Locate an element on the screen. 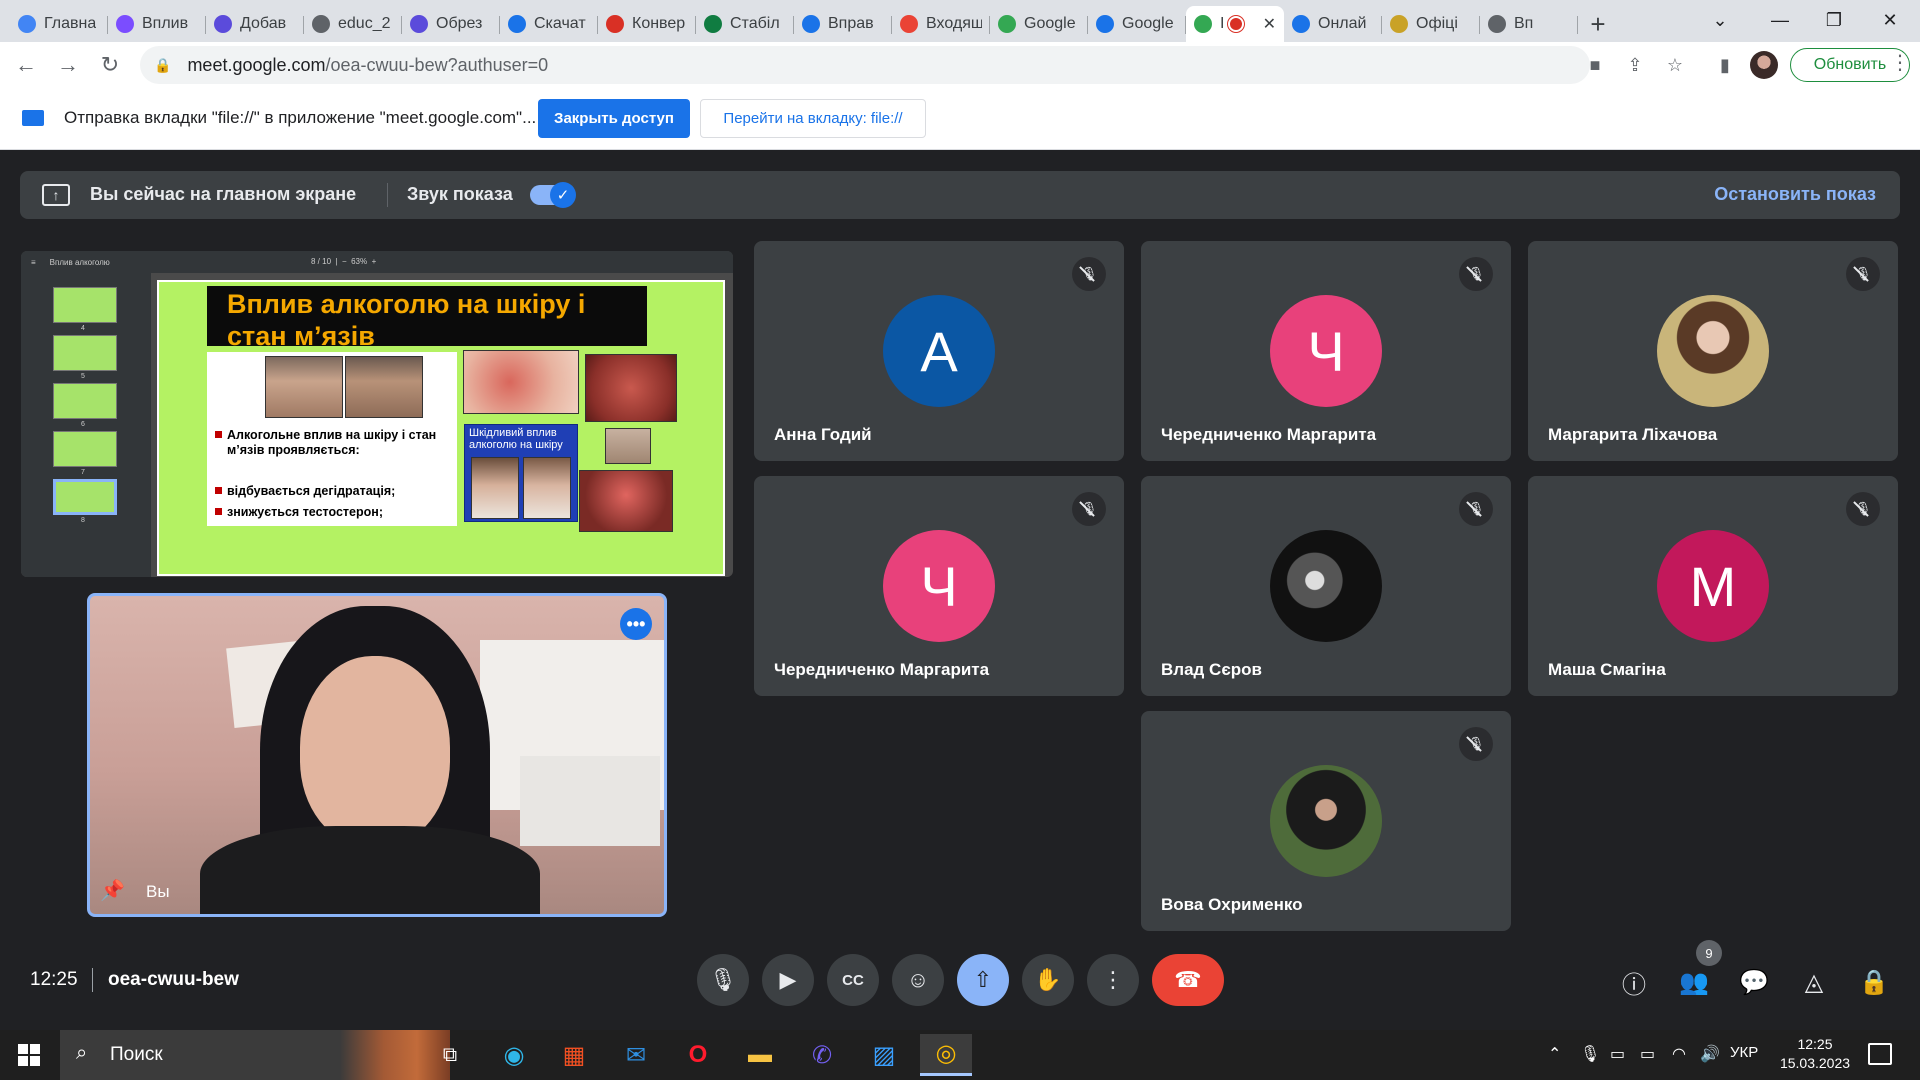 Image resolution: width=1920 pixels, height=1080 pixels. browser-tab: Онлай is located at coordinates (1333, 24).